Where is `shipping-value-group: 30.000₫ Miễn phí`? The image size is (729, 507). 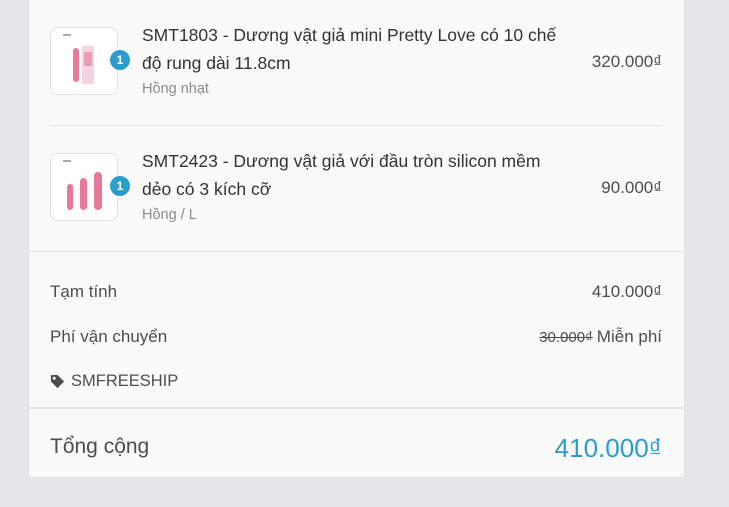
shipping-value-group: 30.000₫ Miễn phí is located at coordinates (600, 337).